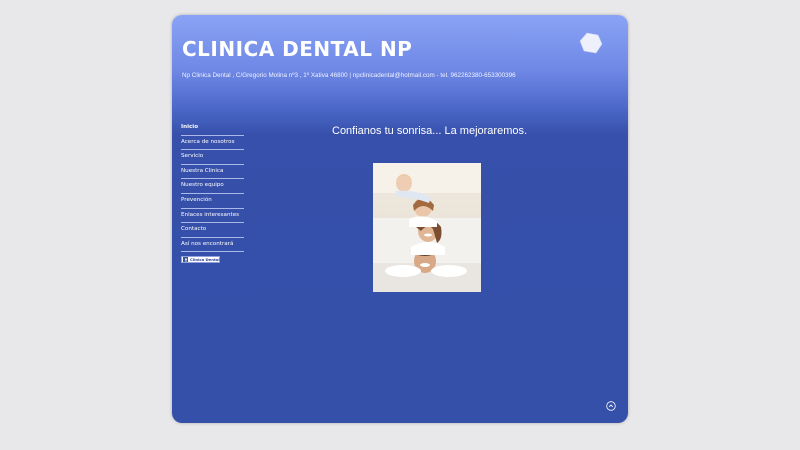 Image resolution: width=800 pixels, height=450 pixels. What do you see at coordinates (212, 230) in the screenshot?
I see `nav-item-contacto: Contacto` at bounding box center [212, 230].